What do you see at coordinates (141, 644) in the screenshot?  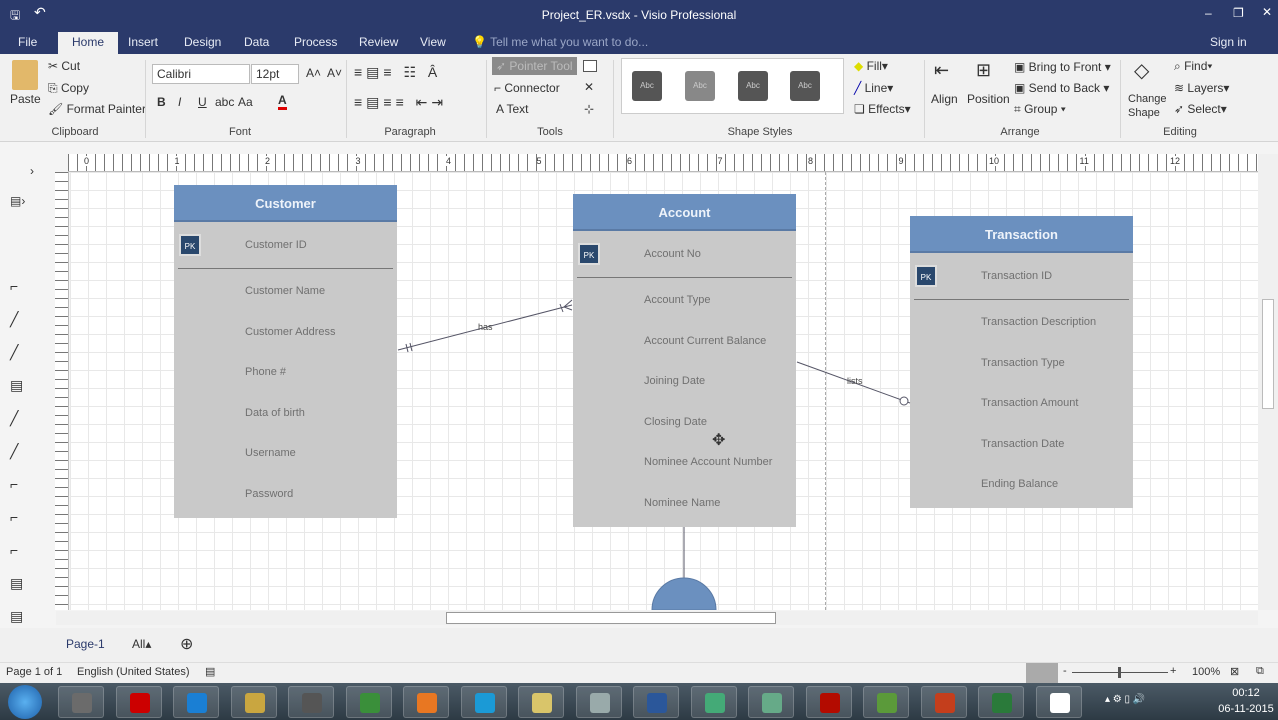 I see `all-pages-button: All▴` at bounding box center [141, 644].